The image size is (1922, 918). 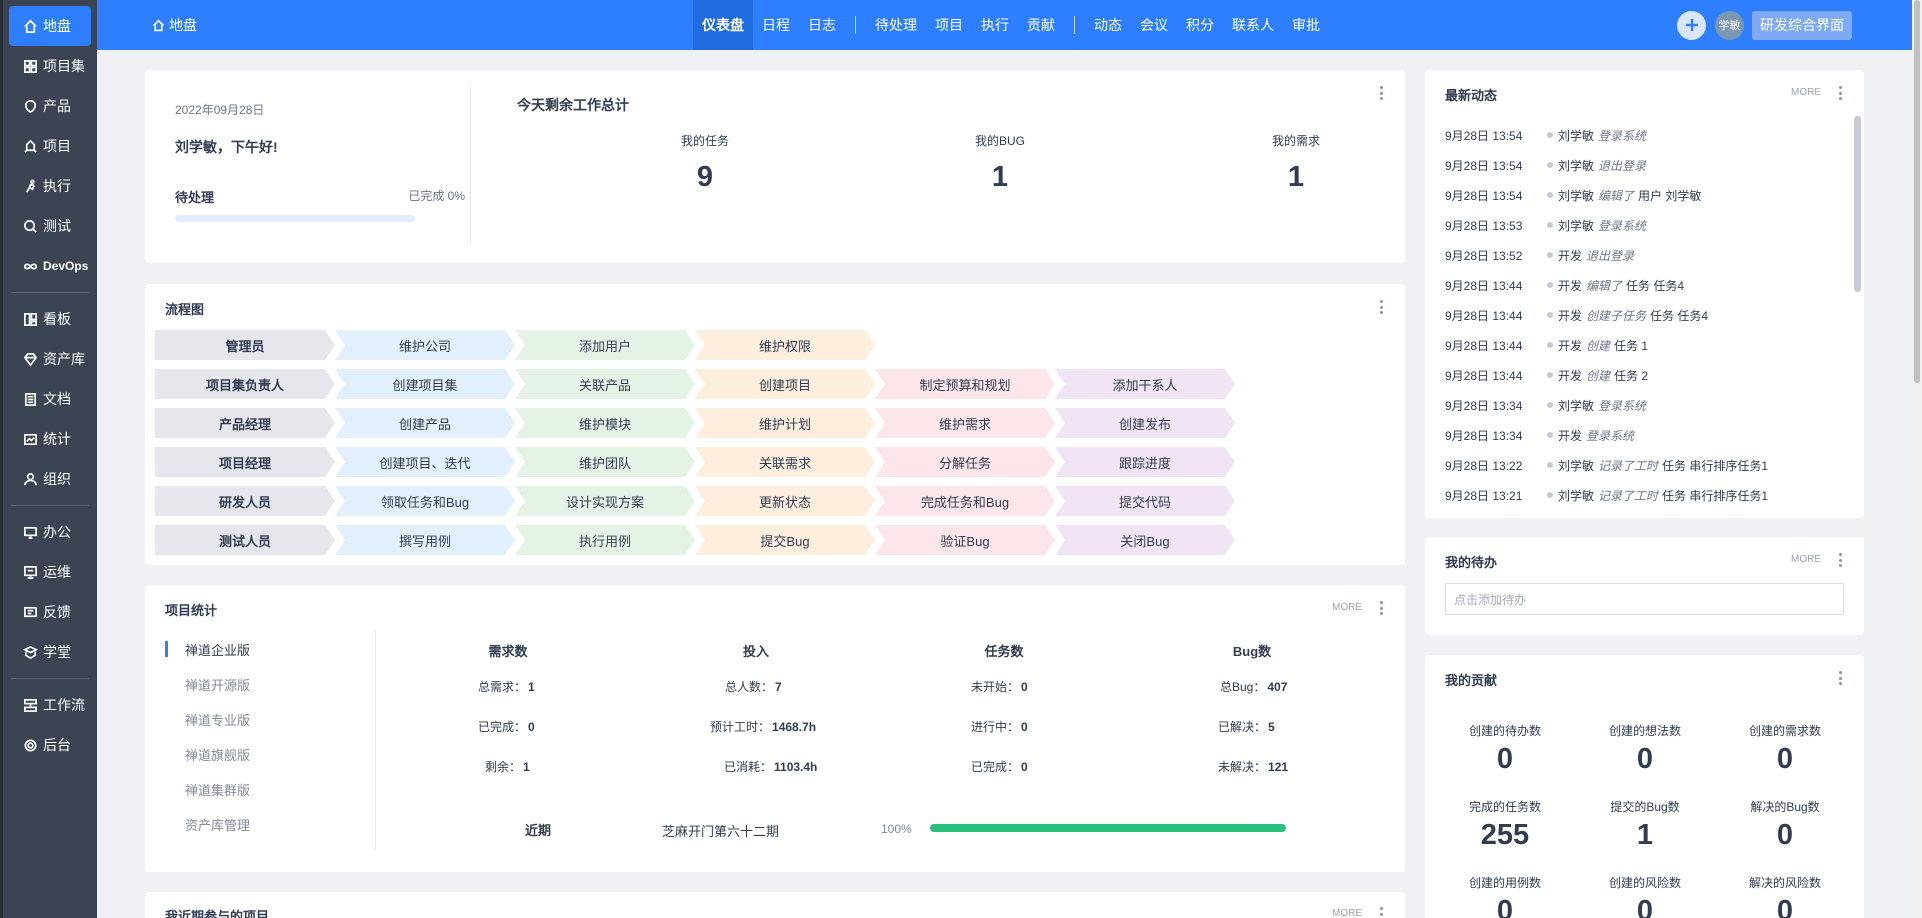 I want to click on sidebar-item-program: 项目集, so click(x=50, y=66).